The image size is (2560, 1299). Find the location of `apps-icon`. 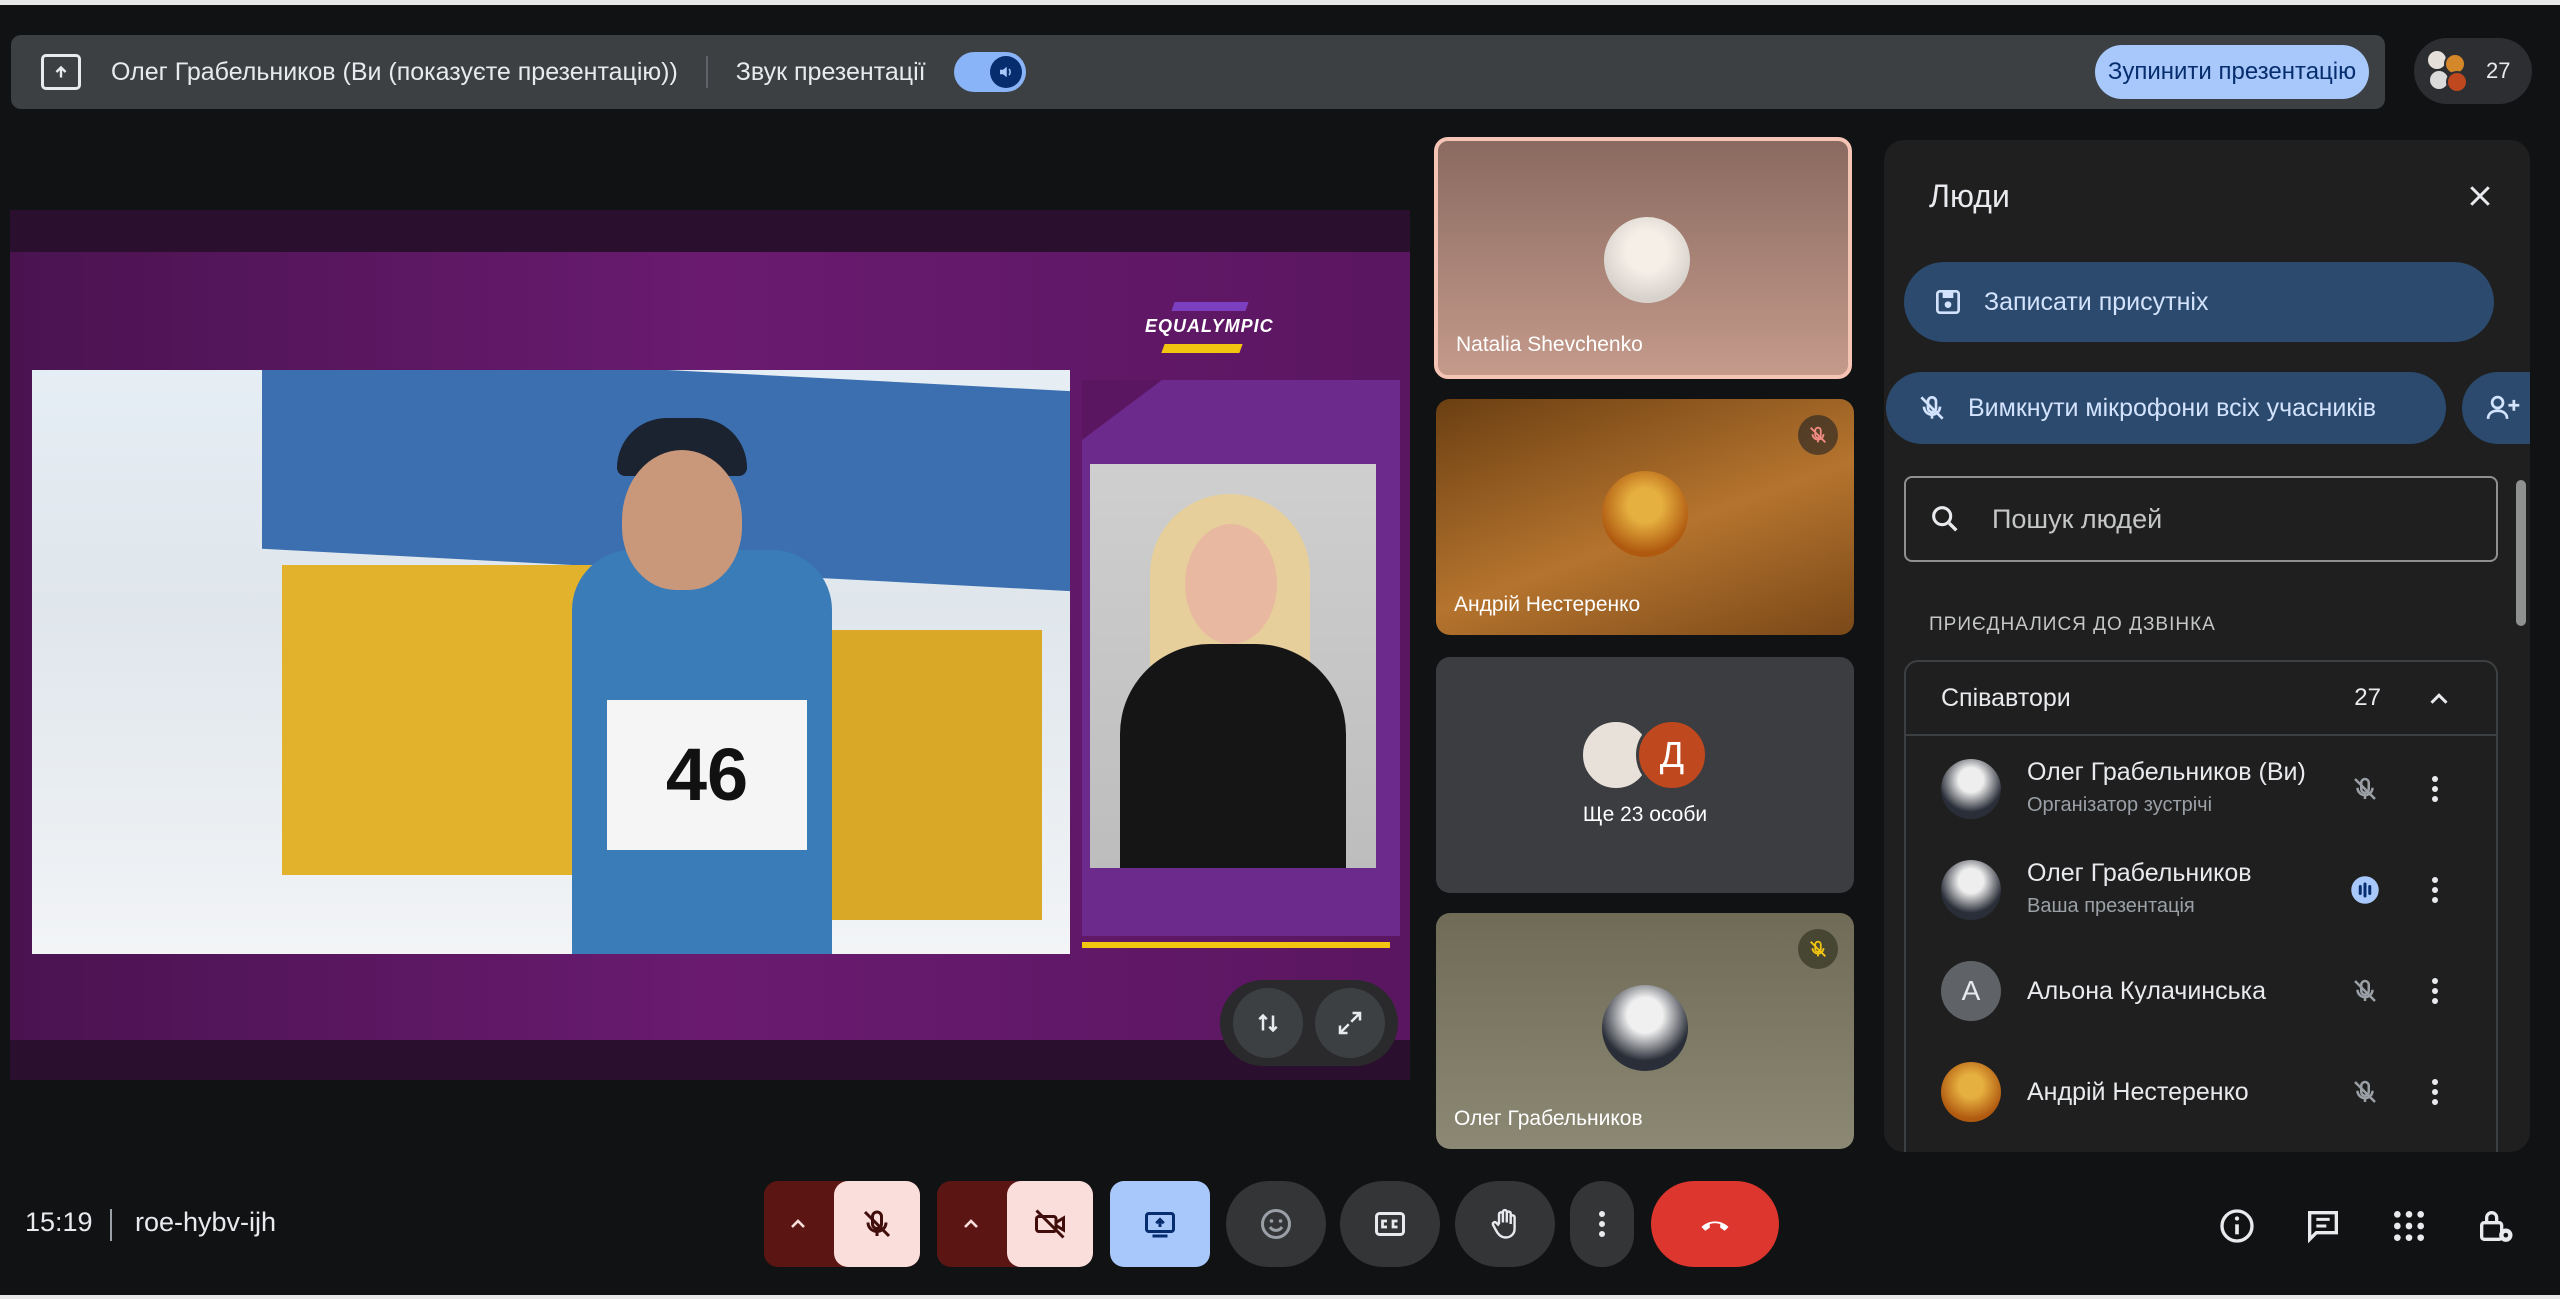

apps-icon is located at coordinates (2409, 1226).